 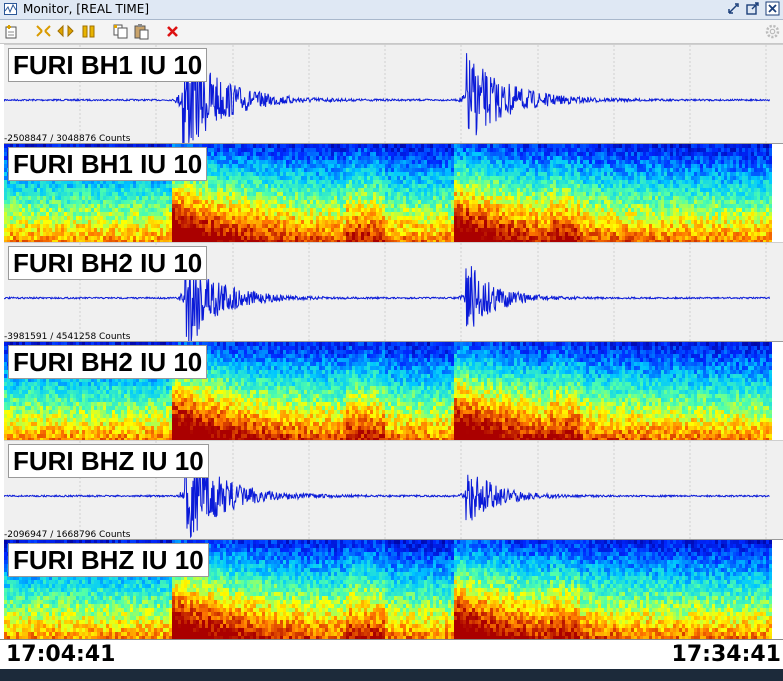 I want to click on spectrogram-panel-bh1: FURI BH1 IU 10, so click(x=393, y=192).